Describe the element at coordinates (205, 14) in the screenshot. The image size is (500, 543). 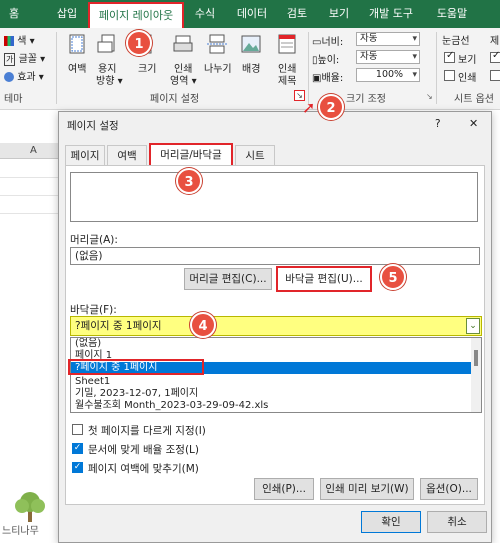
I see `tab-formulas: 수식` at that location.